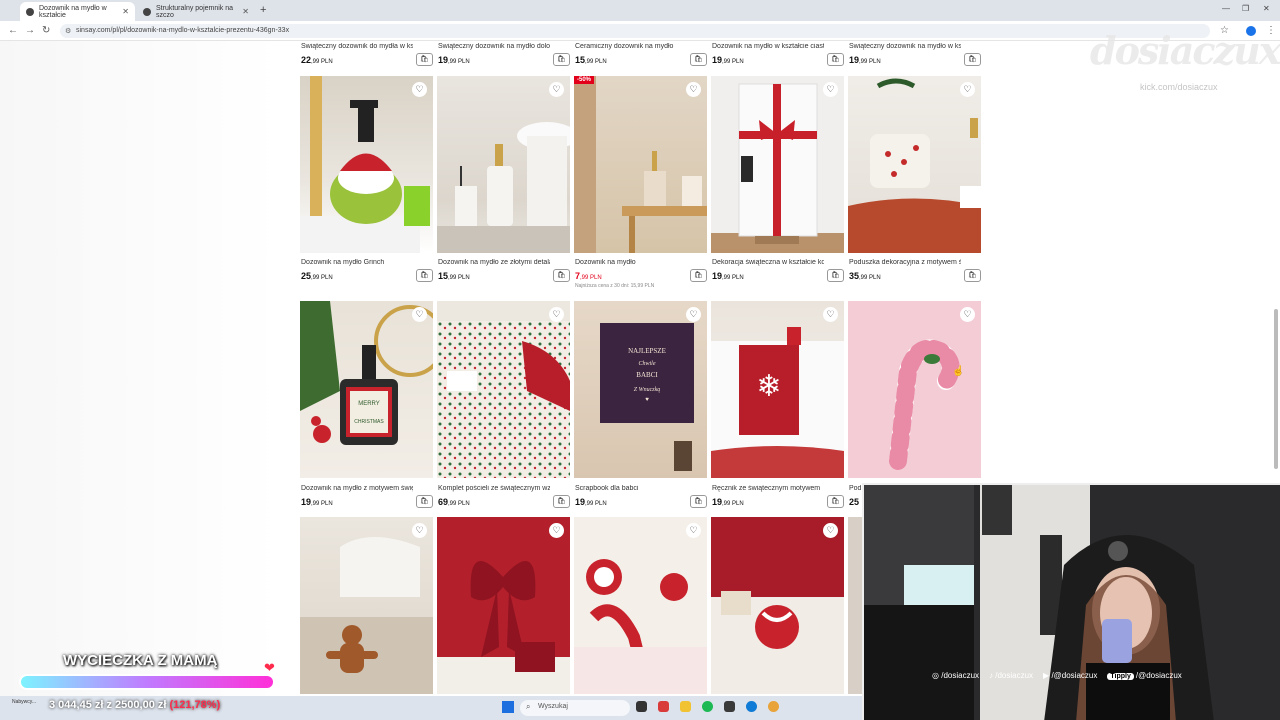 Image resolution: width=1280 pixels, height=720 pixels. What do you see at coordinates (773, 706) in the screenshot?
I see `chrome-icon` at bounding box center [773, 706].